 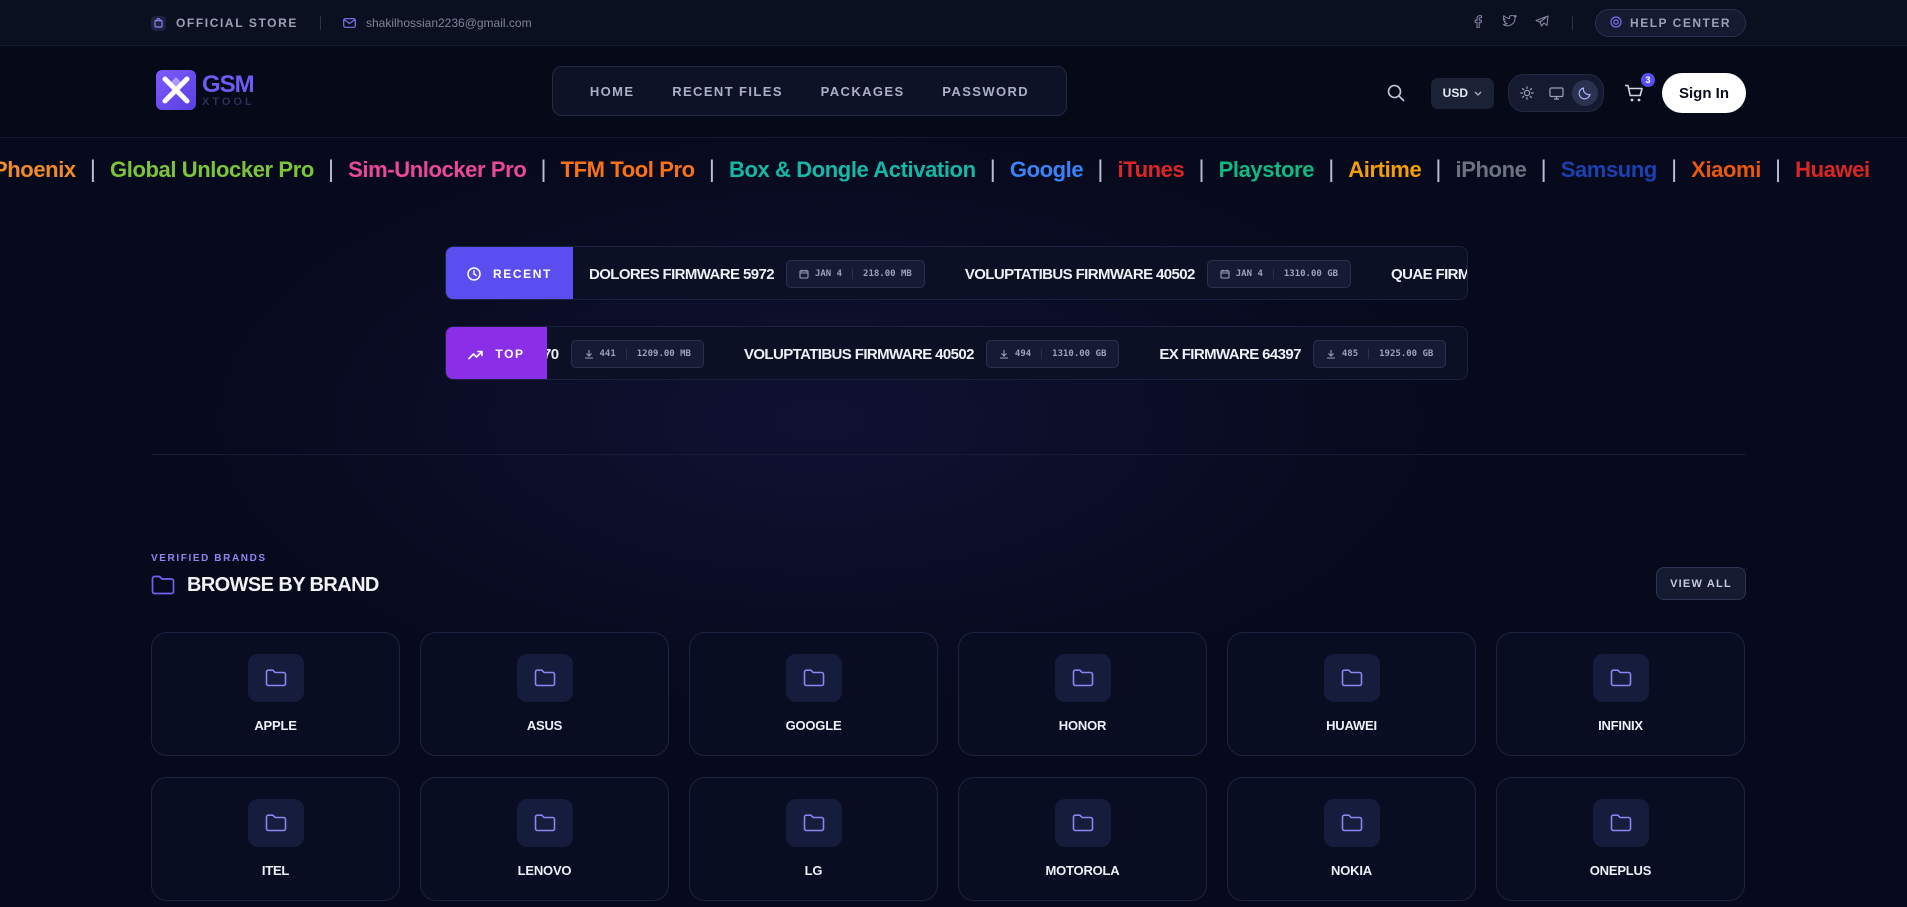 What do you see at coordinates (1609, 170) in the screenshot?
I see `ticker-item: Samsung` at bounding box center [1609, 170].